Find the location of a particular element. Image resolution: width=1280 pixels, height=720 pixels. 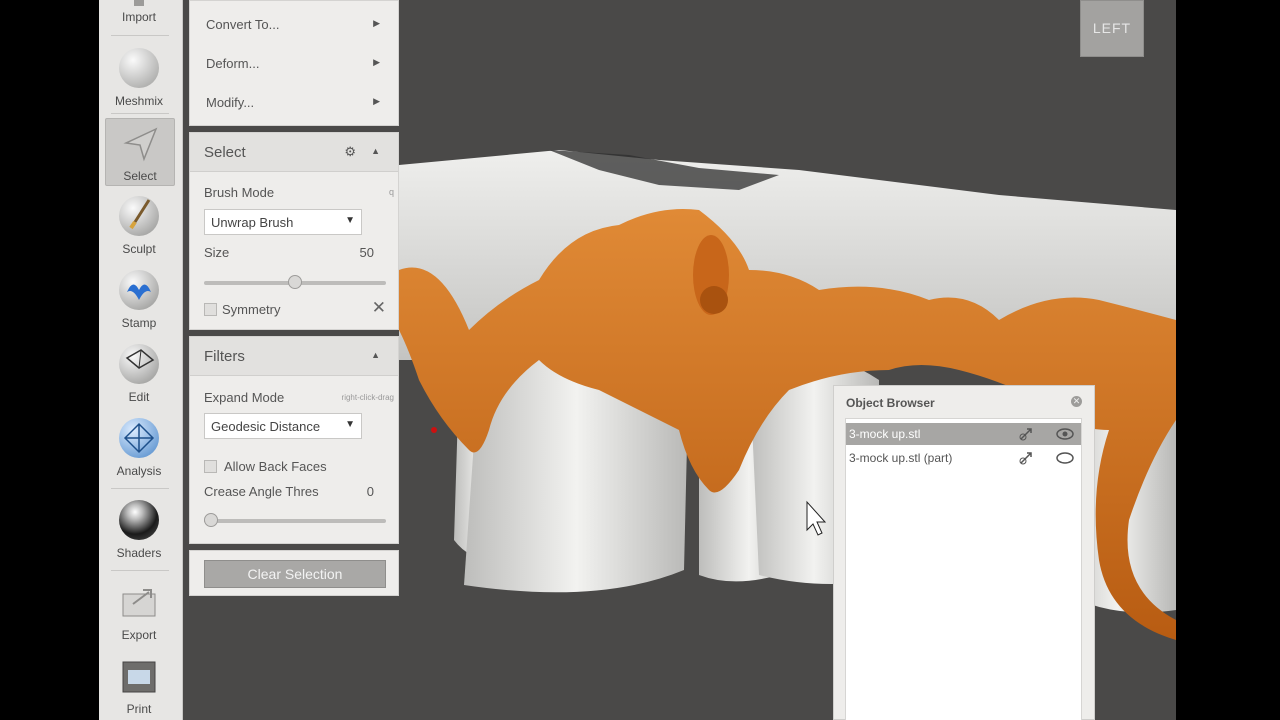

print-label: Print is located at coordinates (139, 709).